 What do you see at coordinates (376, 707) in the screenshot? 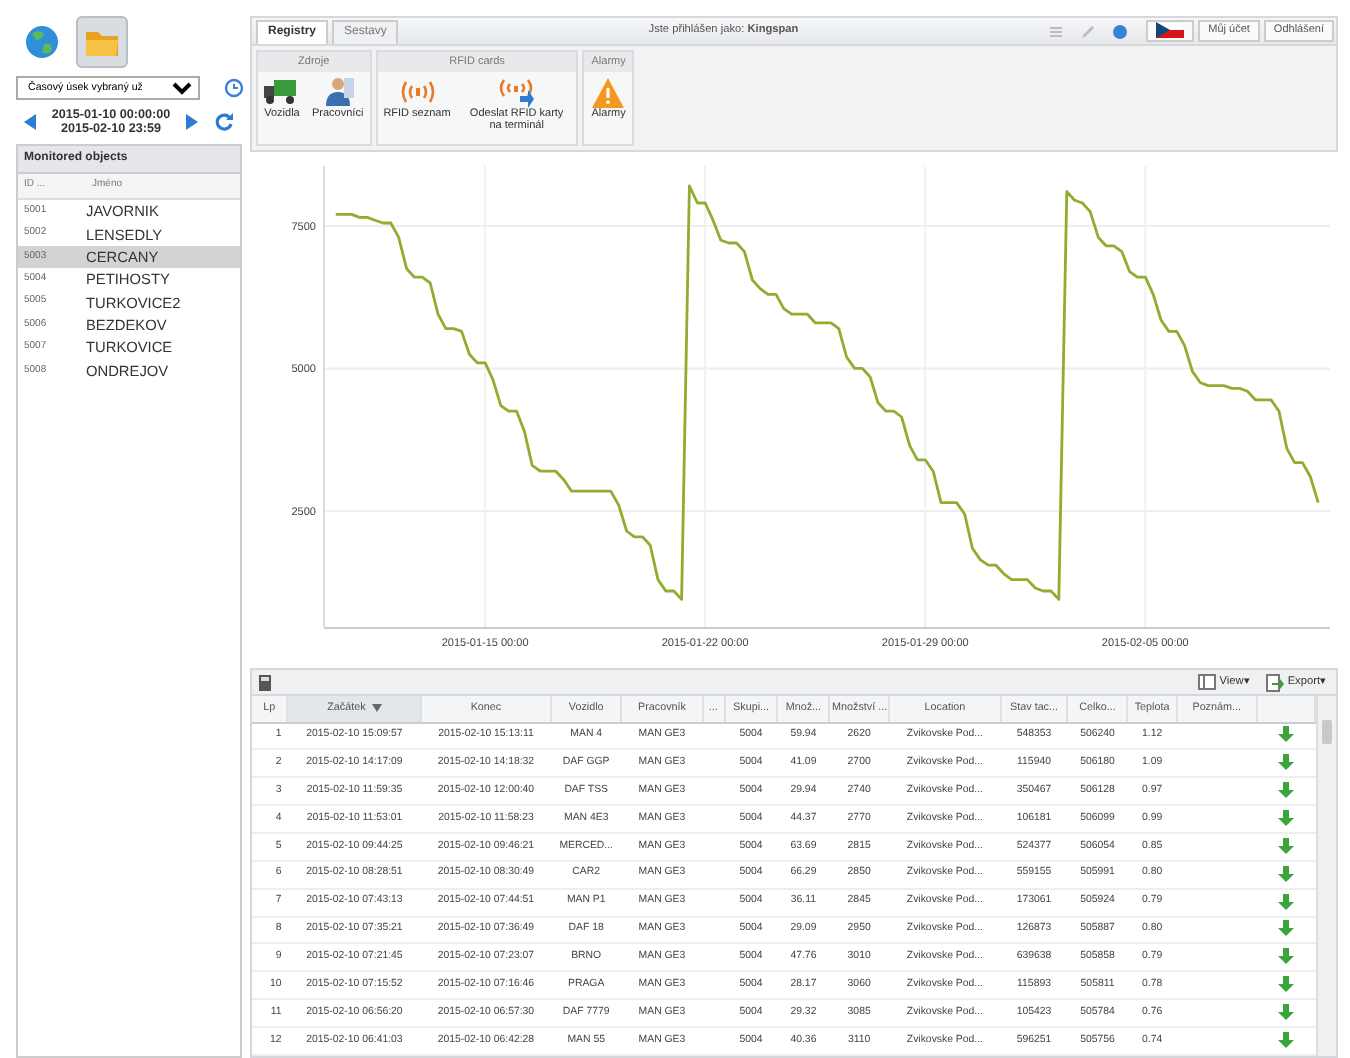
I see `sort-arrow-icon` at bounding box center [376, 707].